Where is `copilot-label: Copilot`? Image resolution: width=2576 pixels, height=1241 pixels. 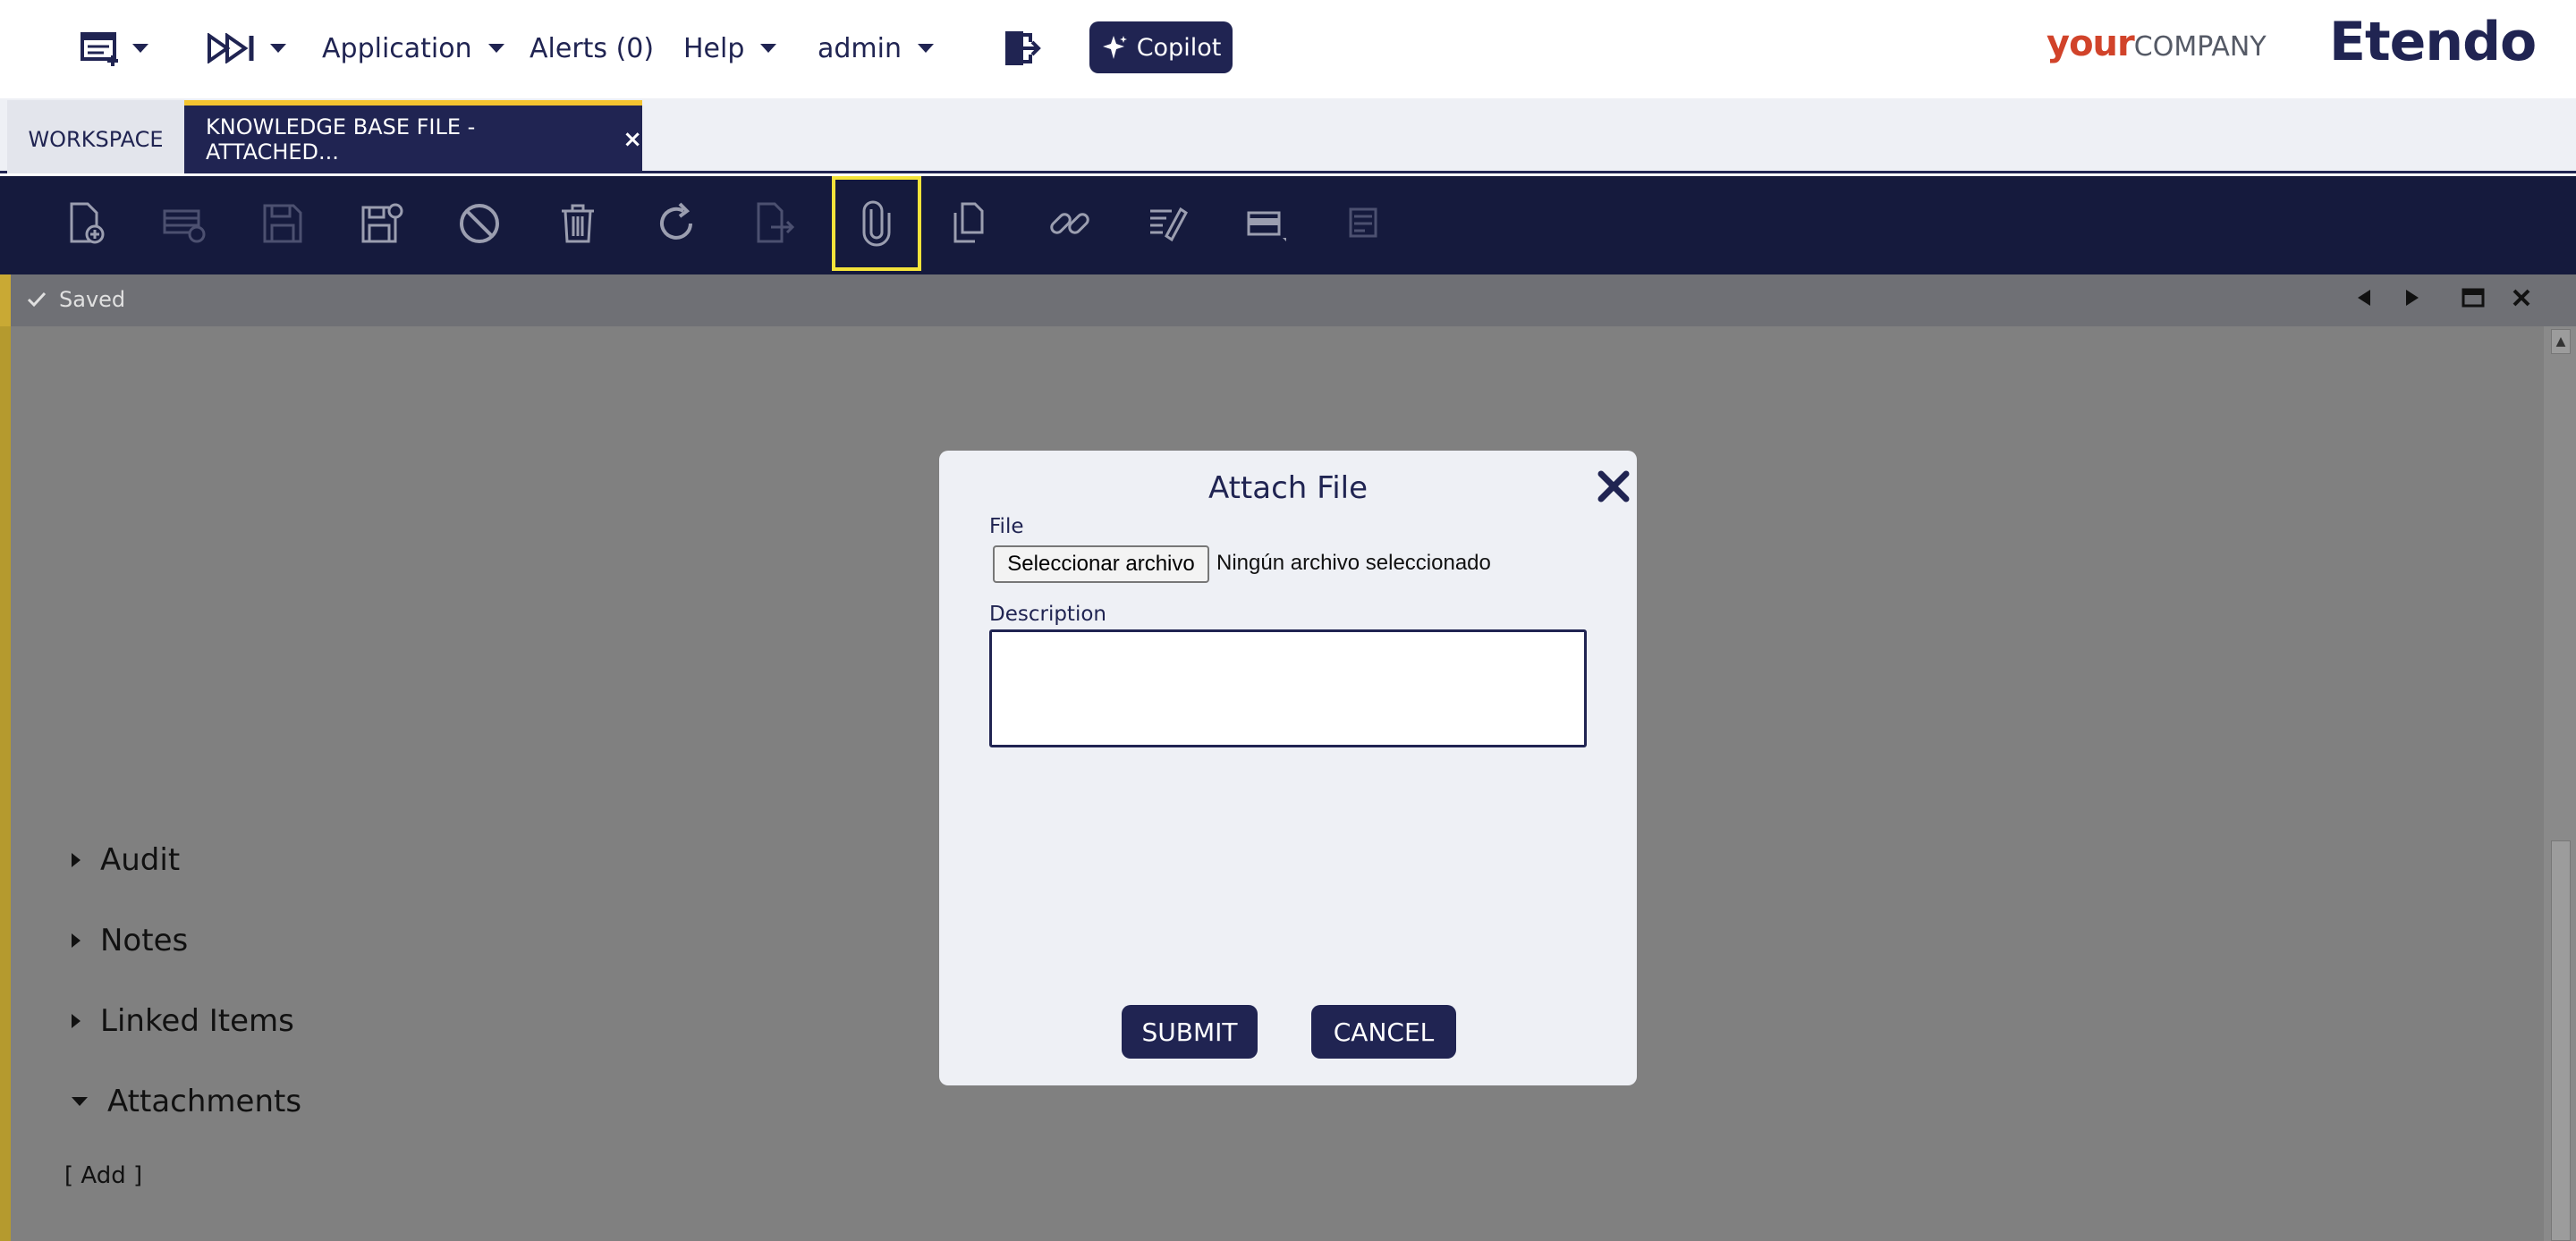 copilot-label: Copilot is located at coordinates (1179, 47).